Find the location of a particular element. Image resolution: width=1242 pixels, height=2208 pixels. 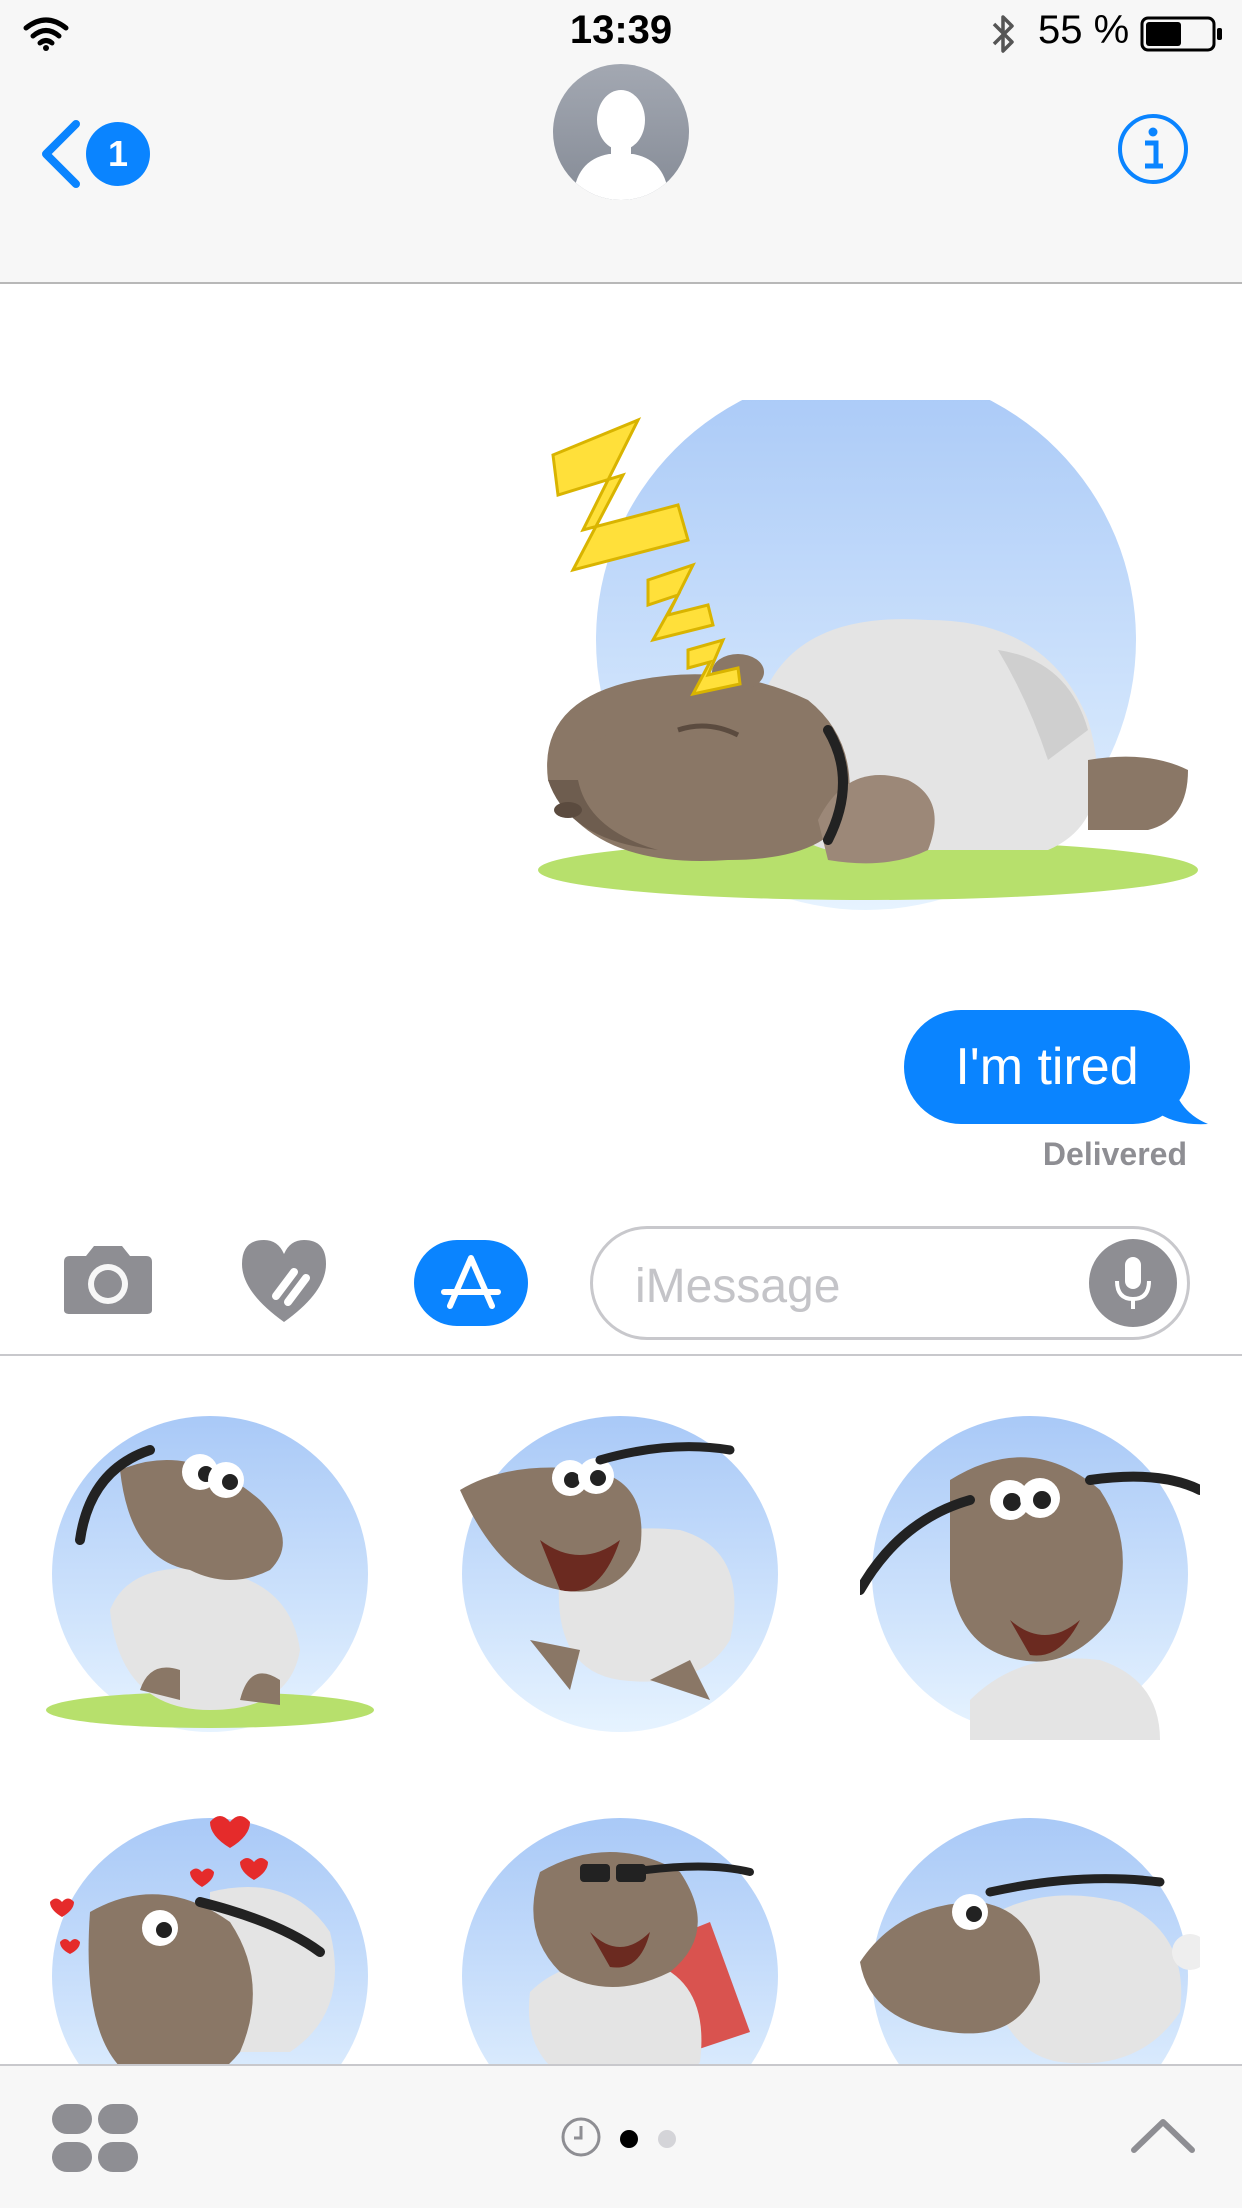

microphone-button is located at coordinates (1133, 1283).